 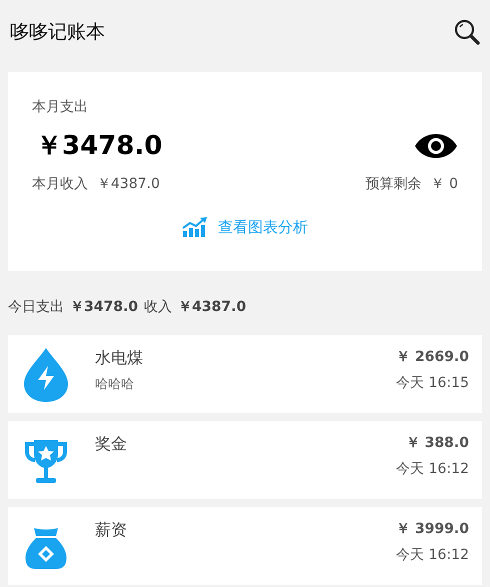 I want to click on record-item: 奖金 ￥ 388.0 今天 16:12, so click(x=245, y=460).